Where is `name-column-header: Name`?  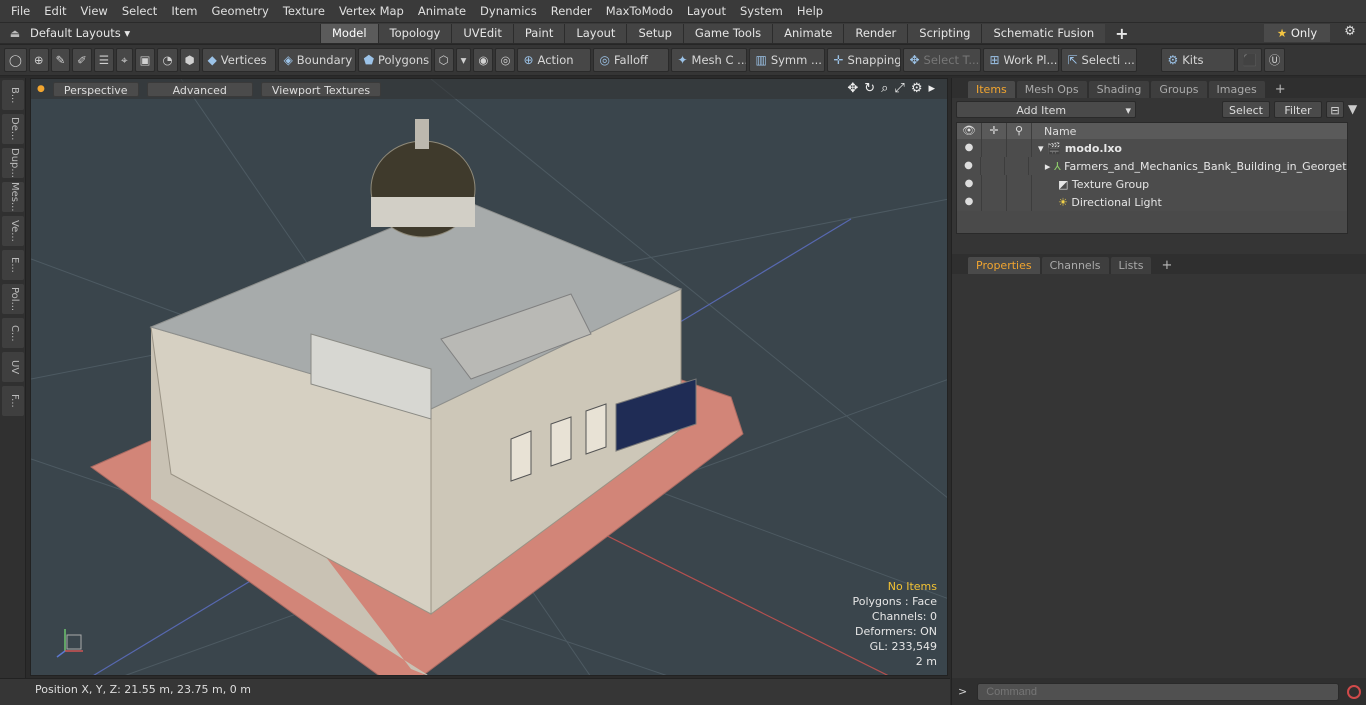 name-column-header: Name is located at coordinates (1054, 131).